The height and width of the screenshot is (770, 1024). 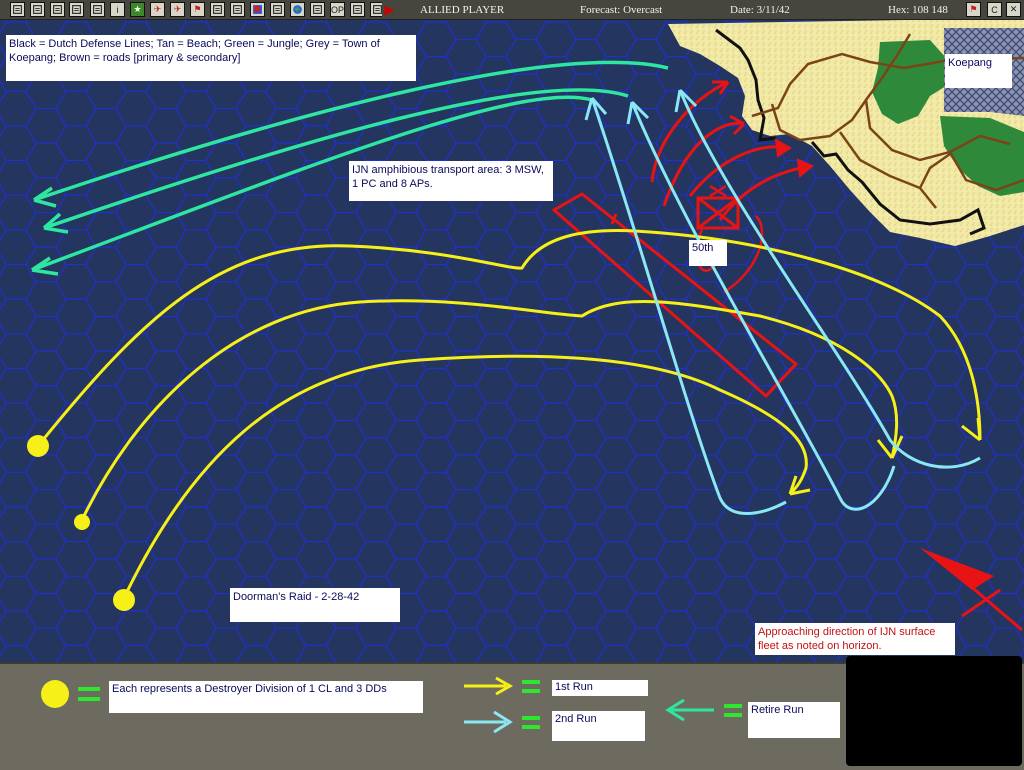 I want to click on red-blue-icon, so click(x=257, y=9).